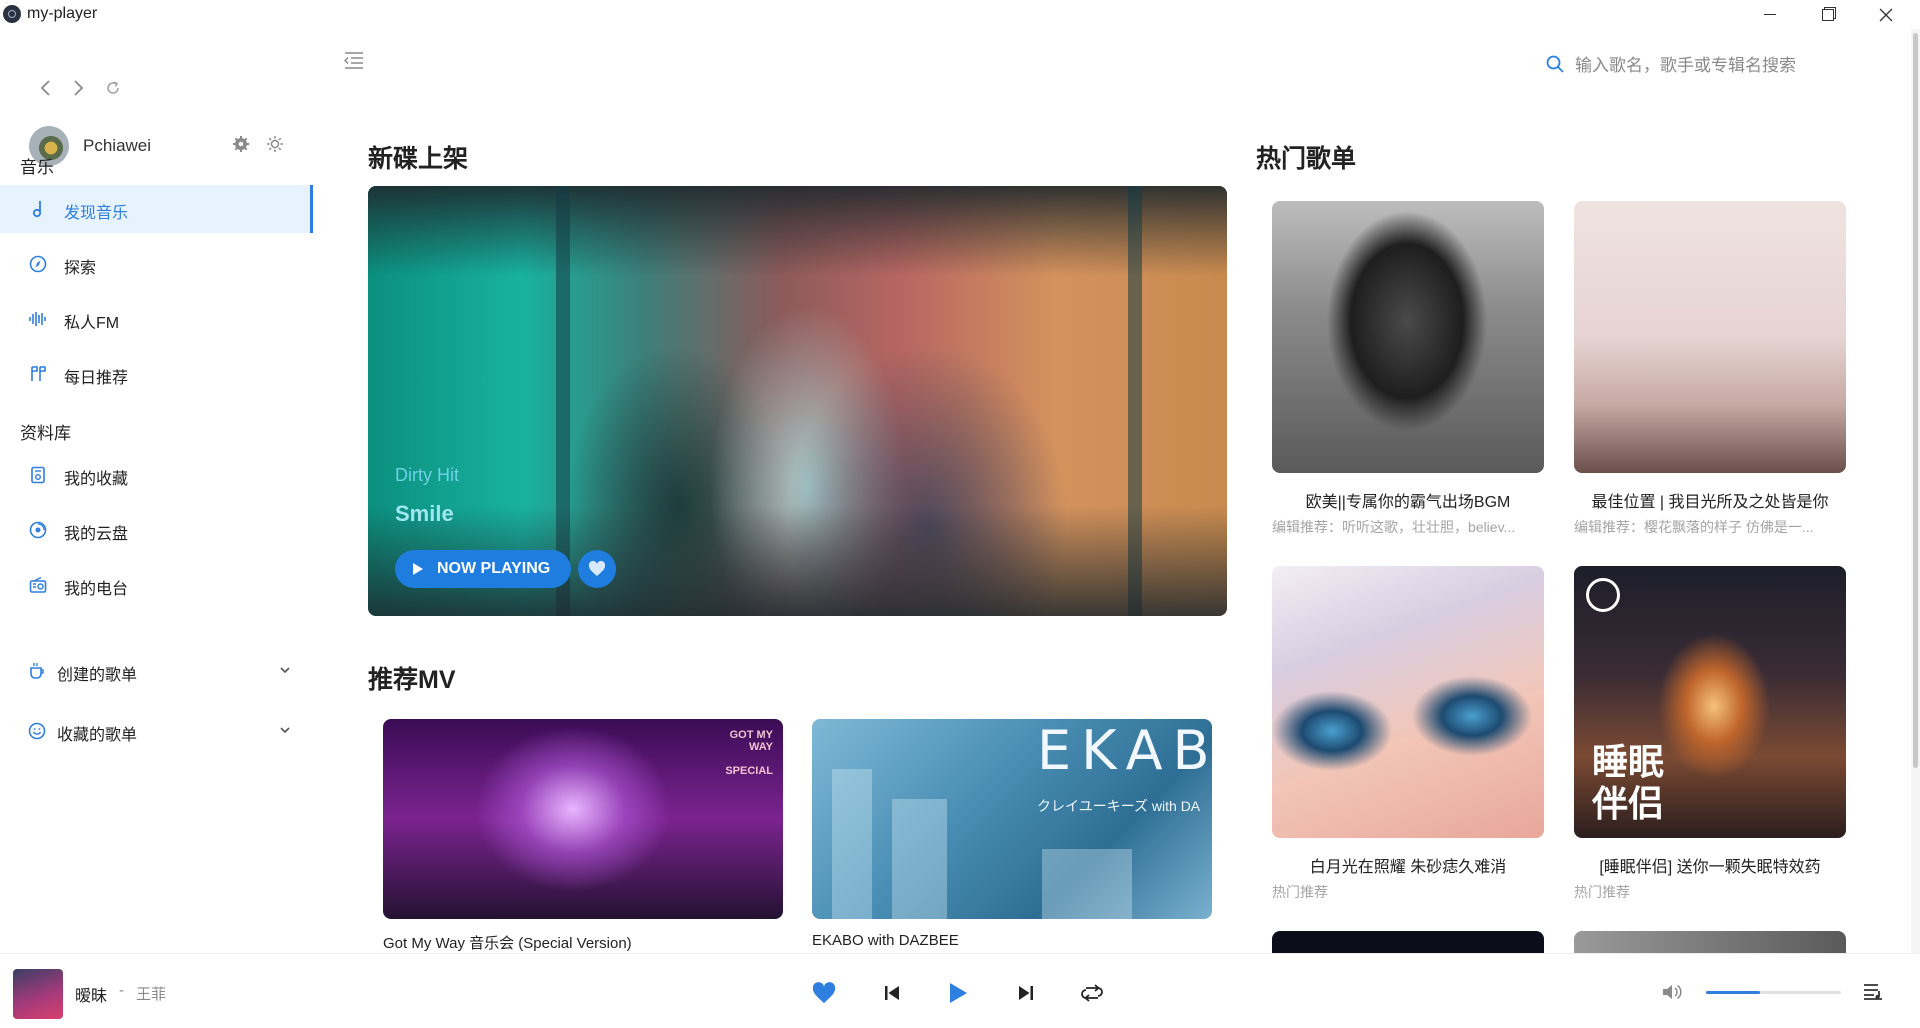  Describe the element at coordinates (37, 319) in the screenshot. I see `fm-wave-icon` at that location.